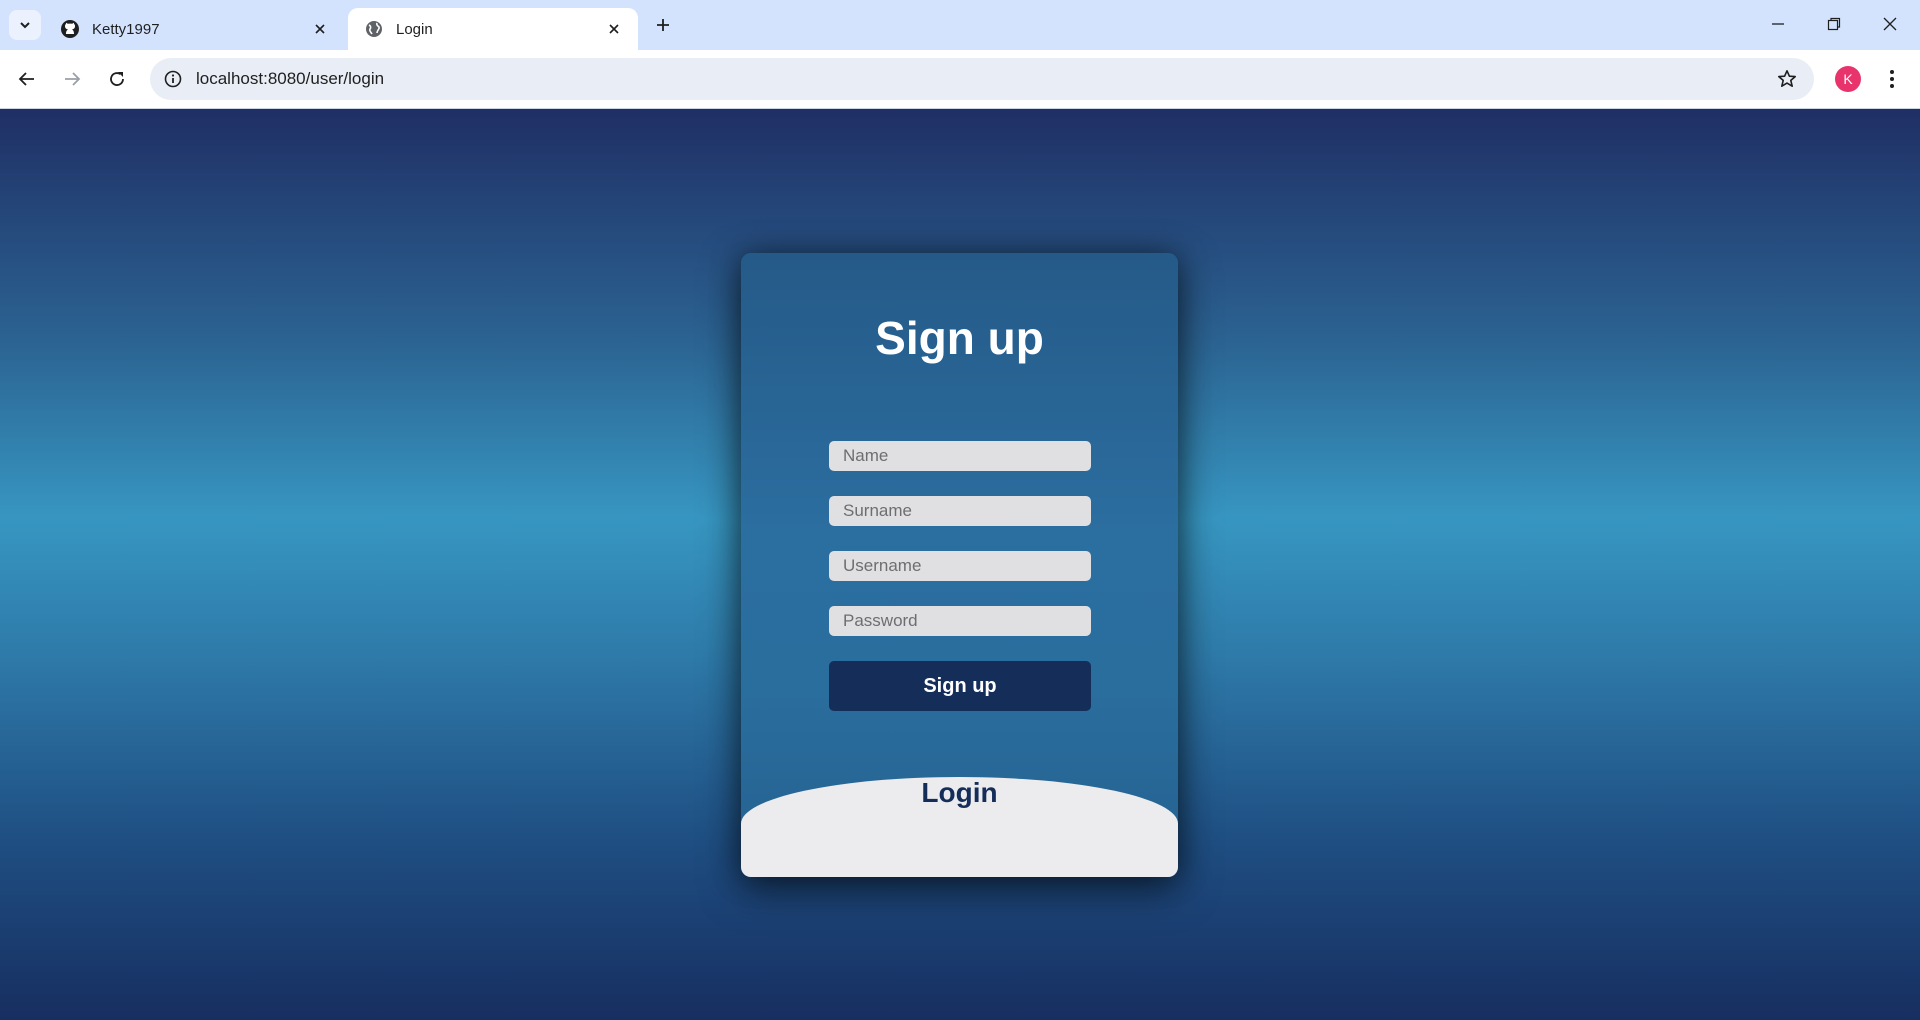 The width and height of the screenshot is (1920, 1020). Describe the element at coordinates (290, 79) in the screenshot. I see `url-text: localhost:8080/user/login` at that location.